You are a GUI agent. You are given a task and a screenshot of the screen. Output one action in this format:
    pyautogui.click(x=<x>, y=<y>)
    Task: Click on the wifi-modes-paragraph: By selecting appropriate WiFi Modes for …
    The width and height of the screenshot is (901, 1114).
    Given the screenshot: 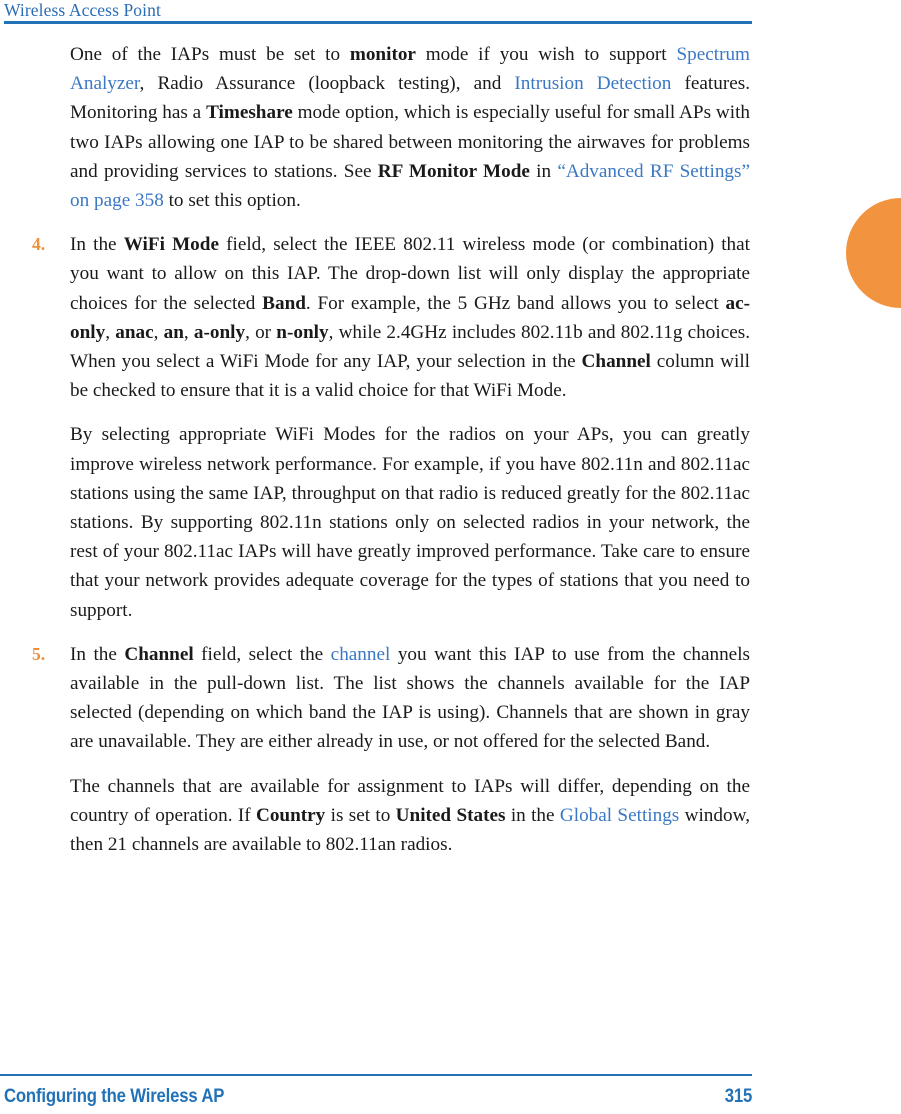 What is the action you would take?
    pyautogui.click(x=410, y=522)
    